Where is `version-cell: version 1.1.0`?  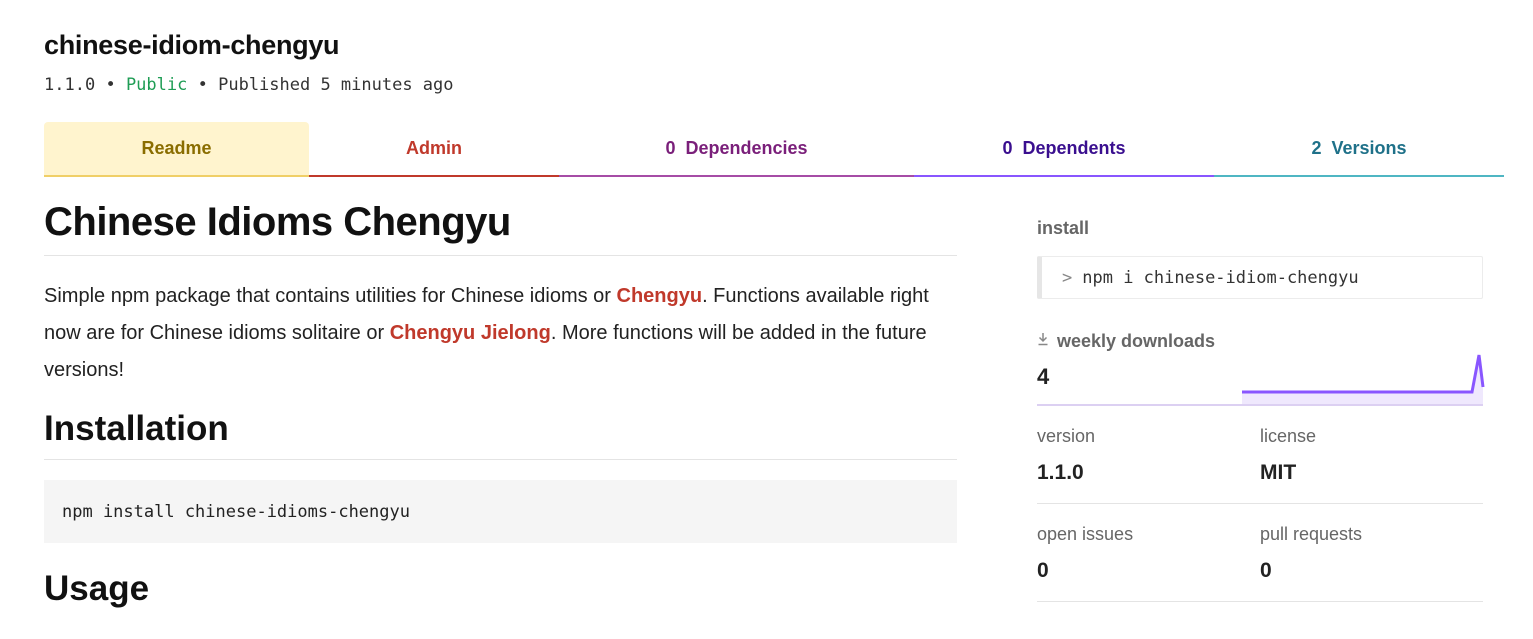 version-cell: version 1.1.0 is located at coordinates (1148, 455).